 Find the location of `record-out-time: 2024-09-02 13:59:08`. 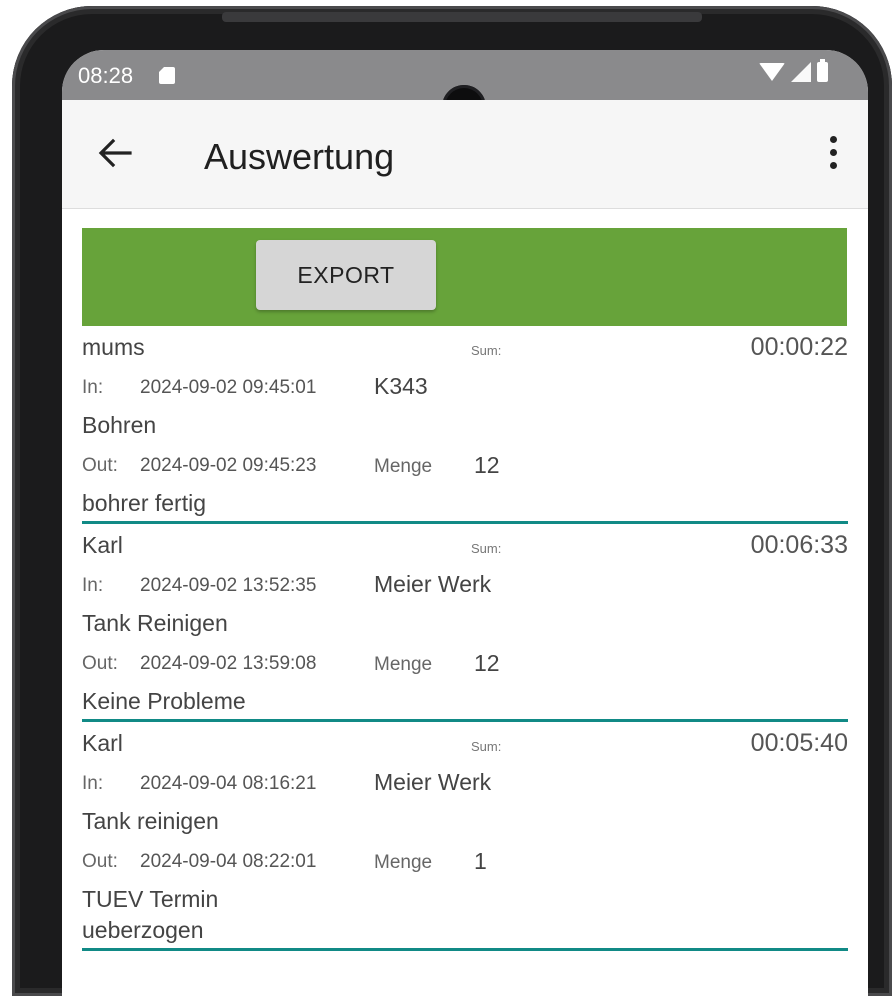

record-out-time: 2024-09-02 13:59:08 is located at coordinates (228, 663).